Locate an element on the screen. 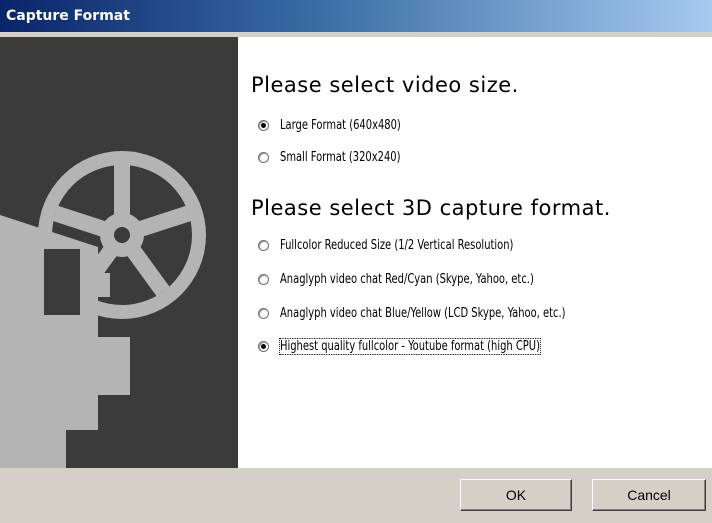  cancel-button: Cancel is located at coordinates (649, 495).